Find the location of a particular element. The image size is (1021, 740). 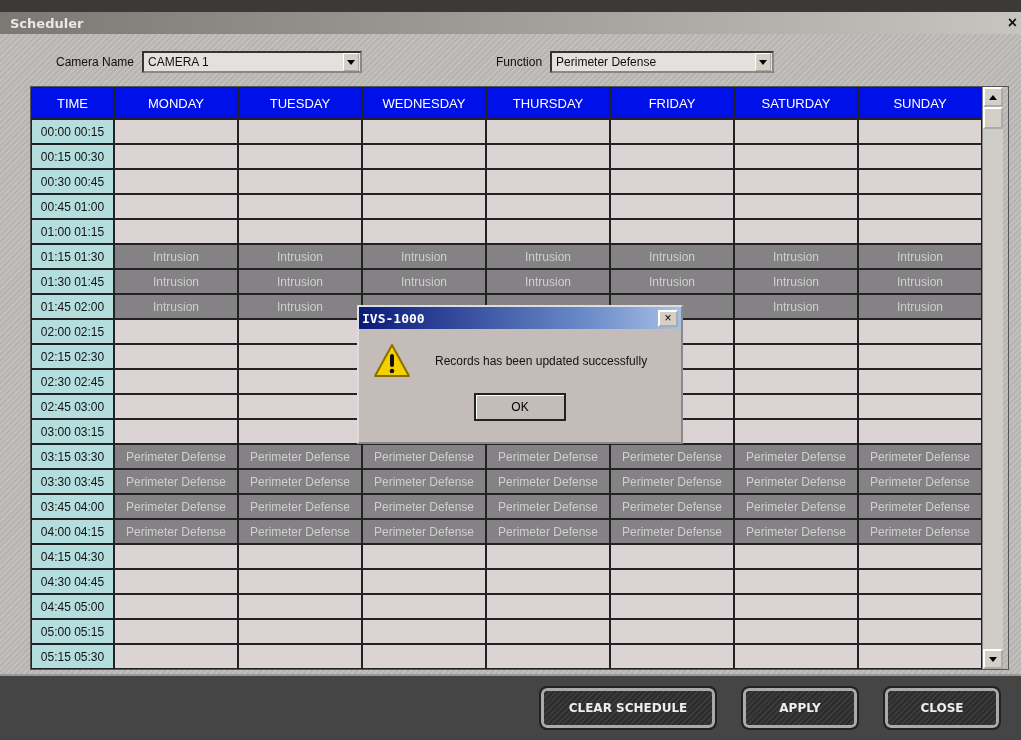

time-cell: 04:30 04:45 is located at coordinates (72, 581).